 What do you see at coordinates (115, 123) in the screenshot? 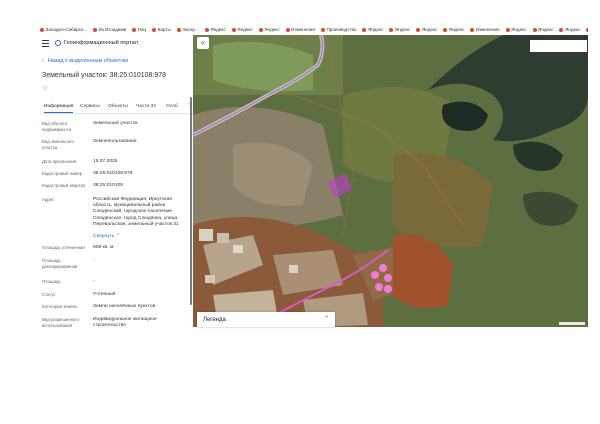
I see `field-value: Земельный участок` at bounding box center [115, 123].